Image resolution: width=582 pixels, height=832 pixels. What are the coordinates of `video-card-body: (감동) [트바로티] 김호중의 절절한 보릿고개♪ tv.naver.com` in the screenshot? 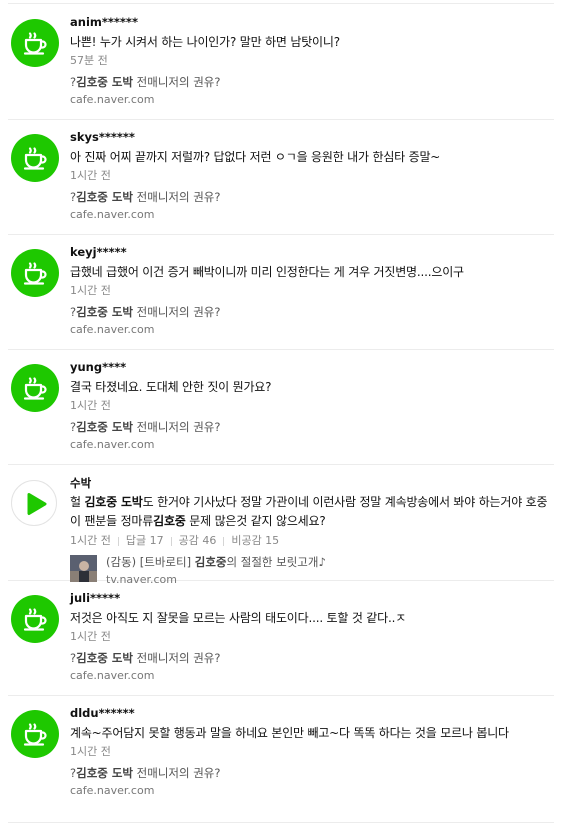 It's located at (216, 570).